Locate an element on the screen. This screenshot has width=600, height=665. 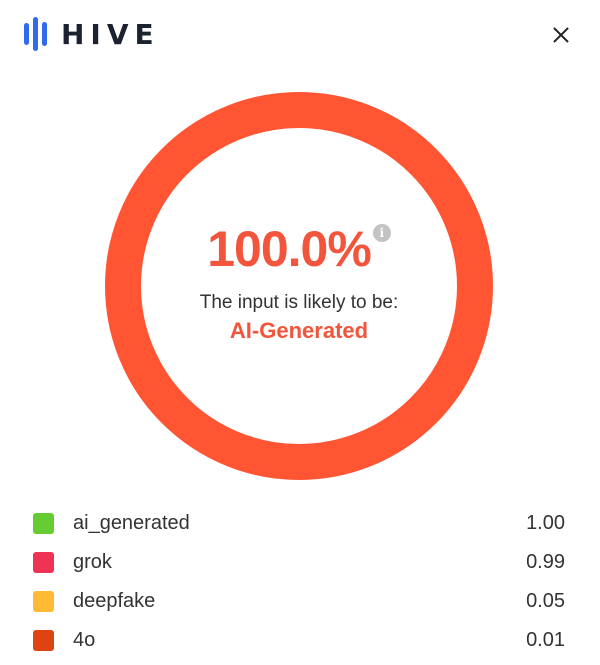
score-percent: 100.0% is located at coordinates (289, 249).